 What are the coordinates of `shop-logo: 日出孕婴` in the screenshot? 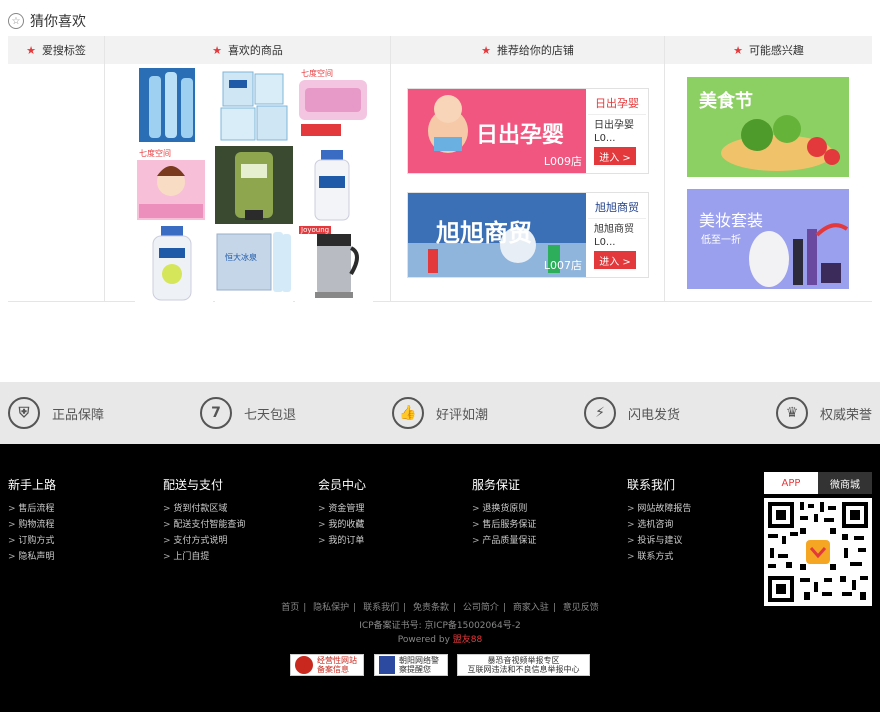 It's located at (617, 103).